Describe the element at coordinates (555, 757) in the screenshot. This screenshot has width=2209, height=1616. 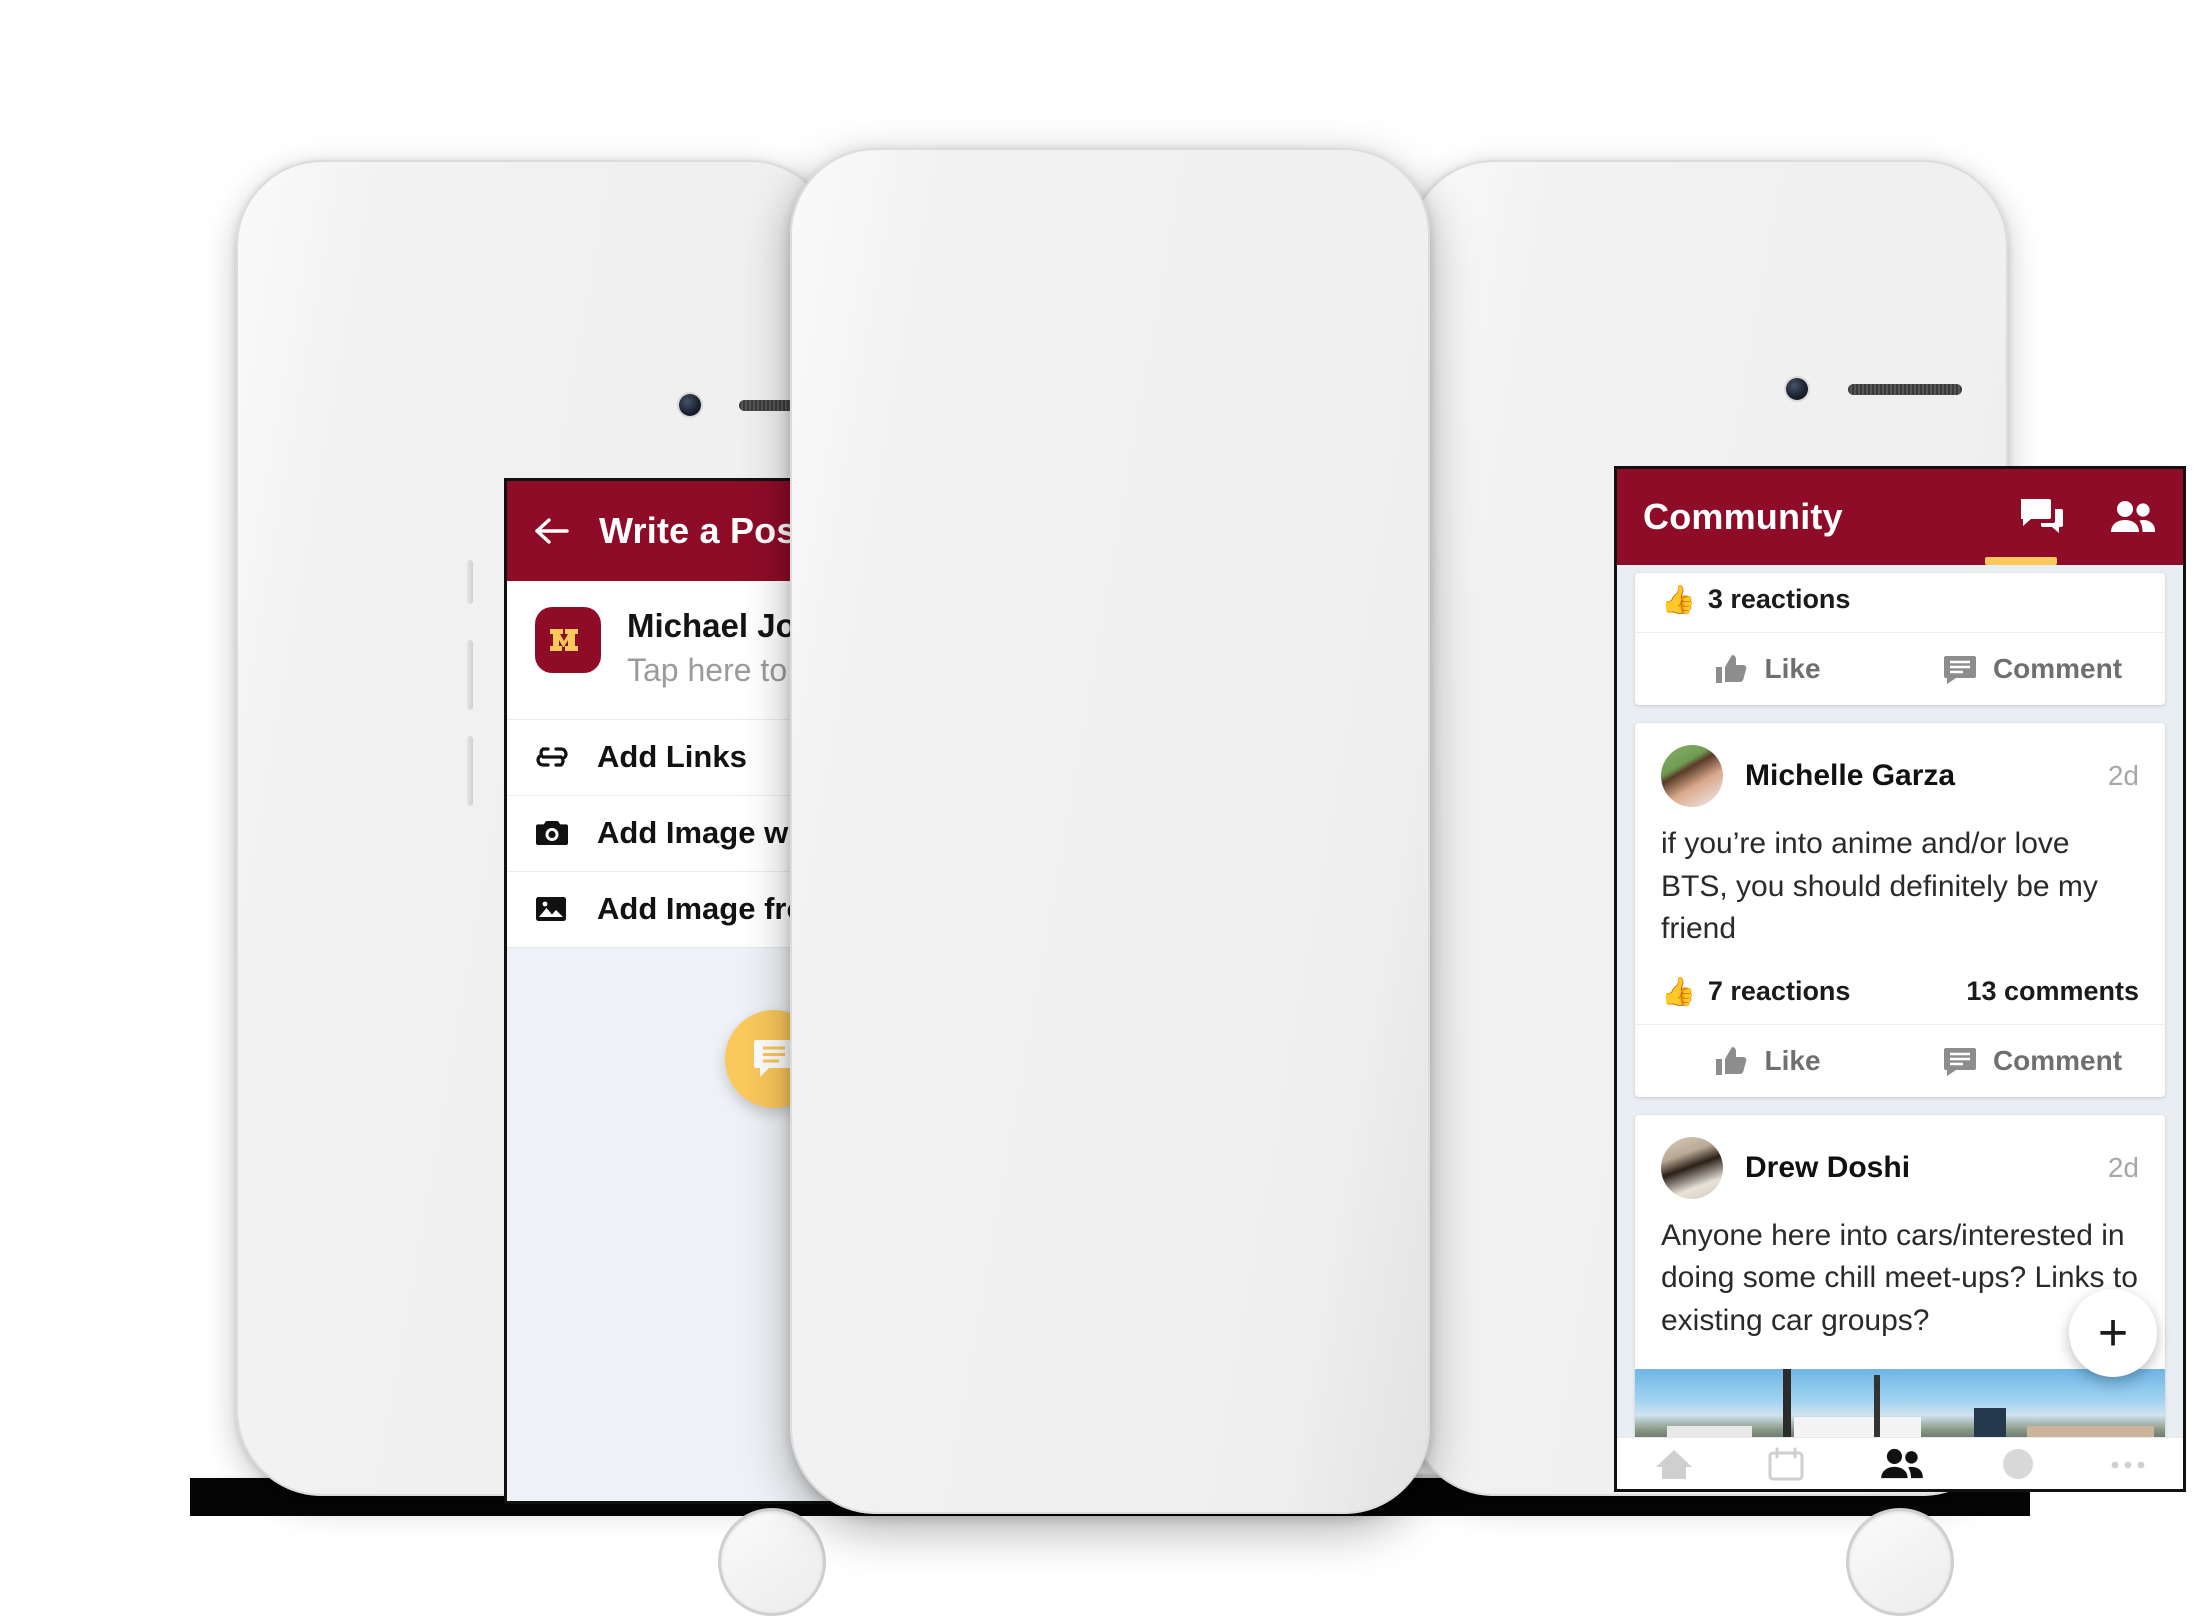
I see `link-icon` at that location.